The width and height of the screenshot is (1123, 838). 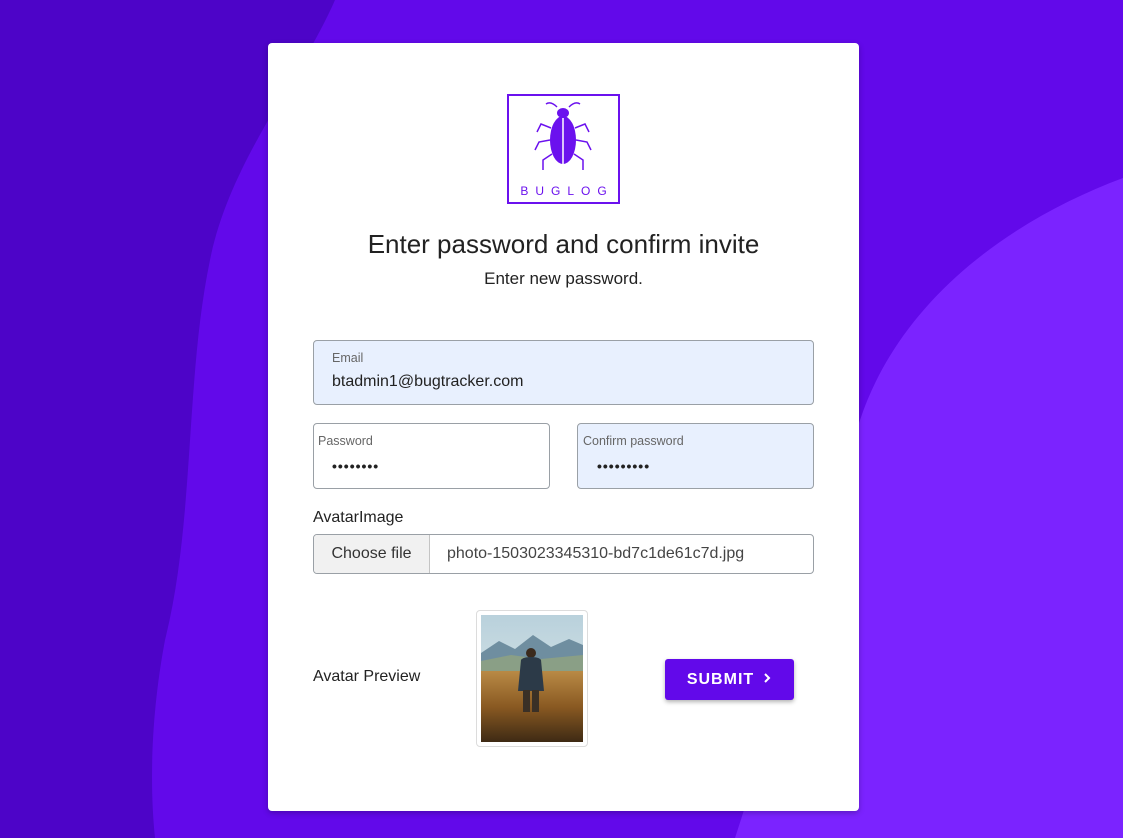 I want to click on logo-text: BUGLOG, so click(x=567, y=191).